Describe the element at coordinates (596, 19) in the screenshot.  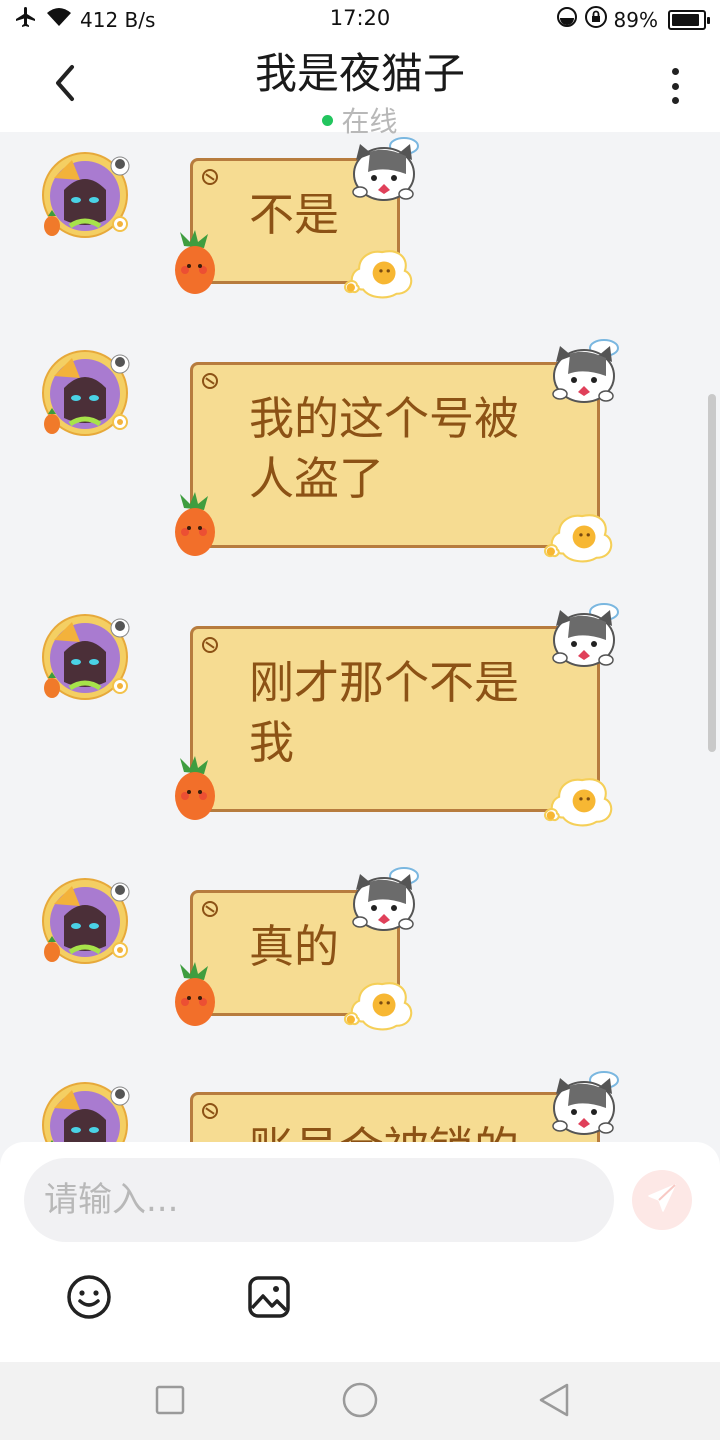
I see `rotation-lock-icon` at that location.